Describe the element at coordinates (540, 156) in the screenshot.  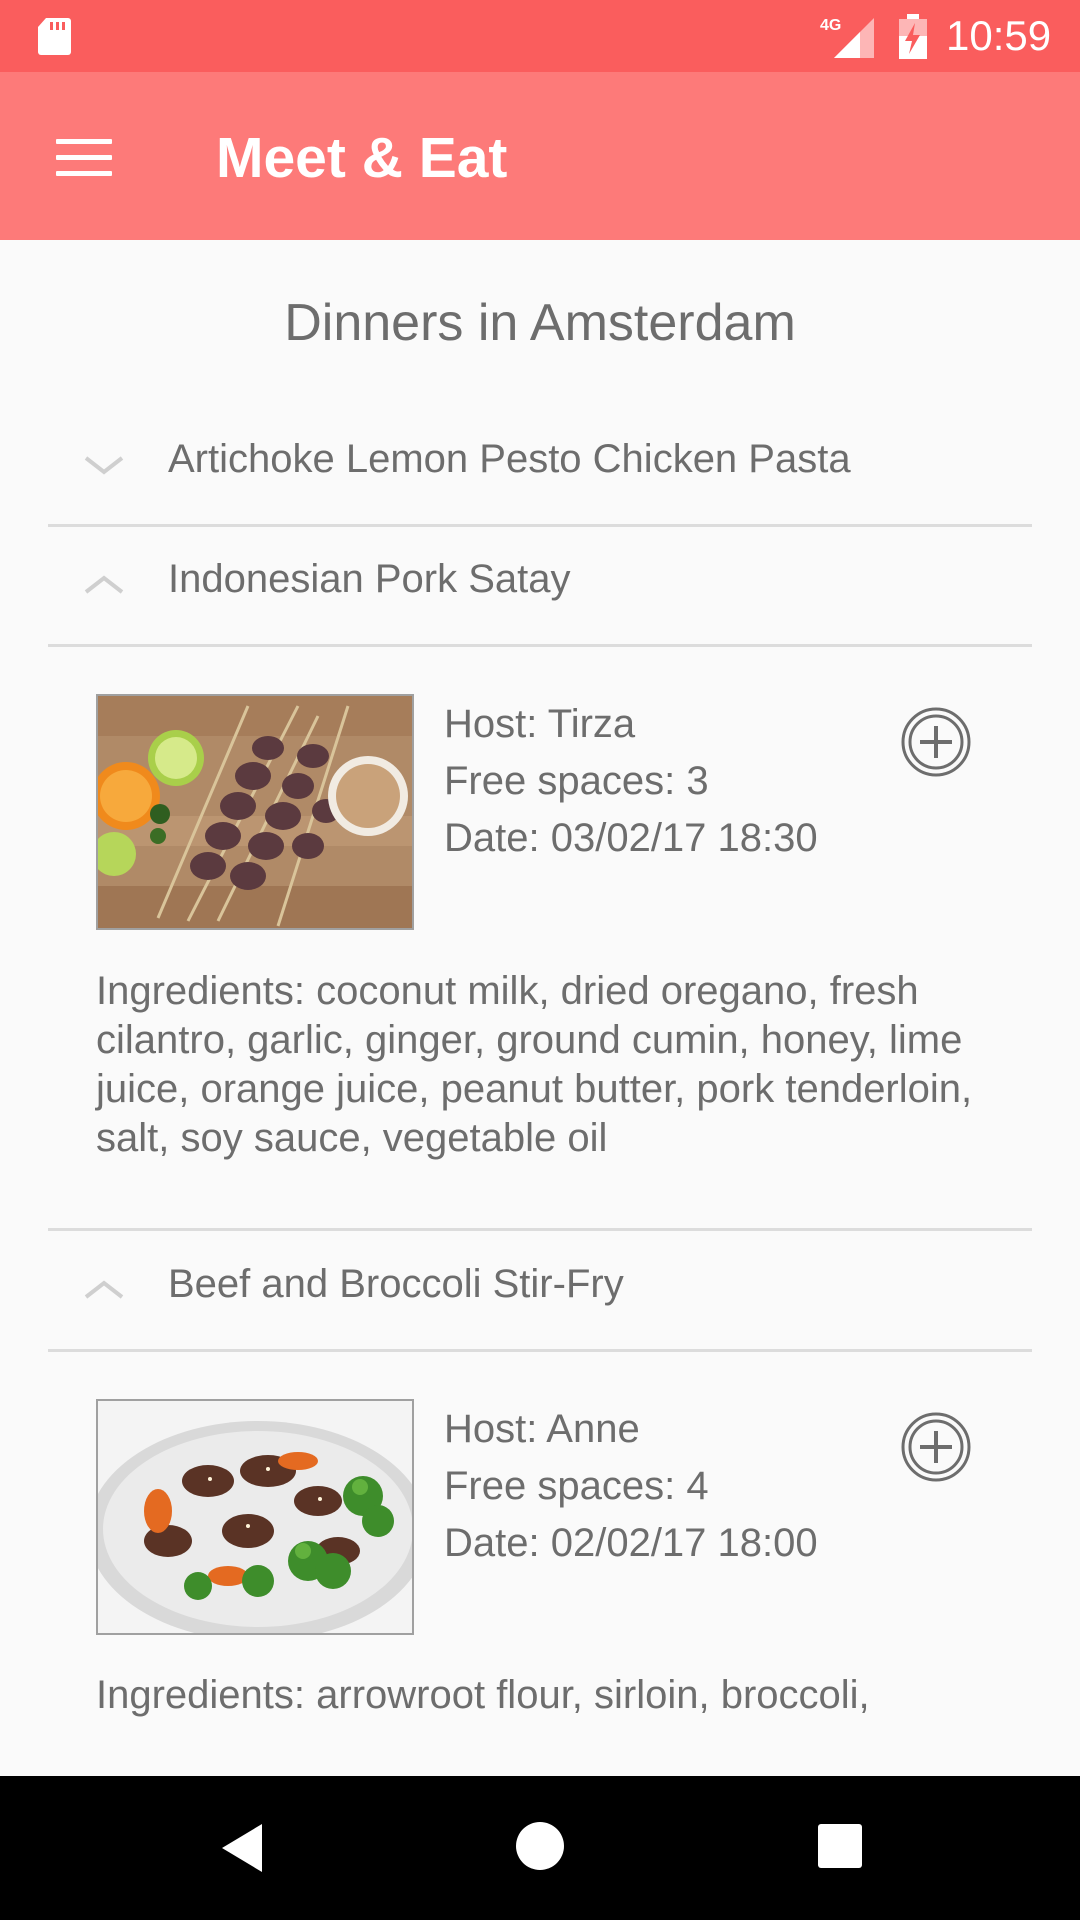
I see `app-bar: Meet & Eat` at that location.